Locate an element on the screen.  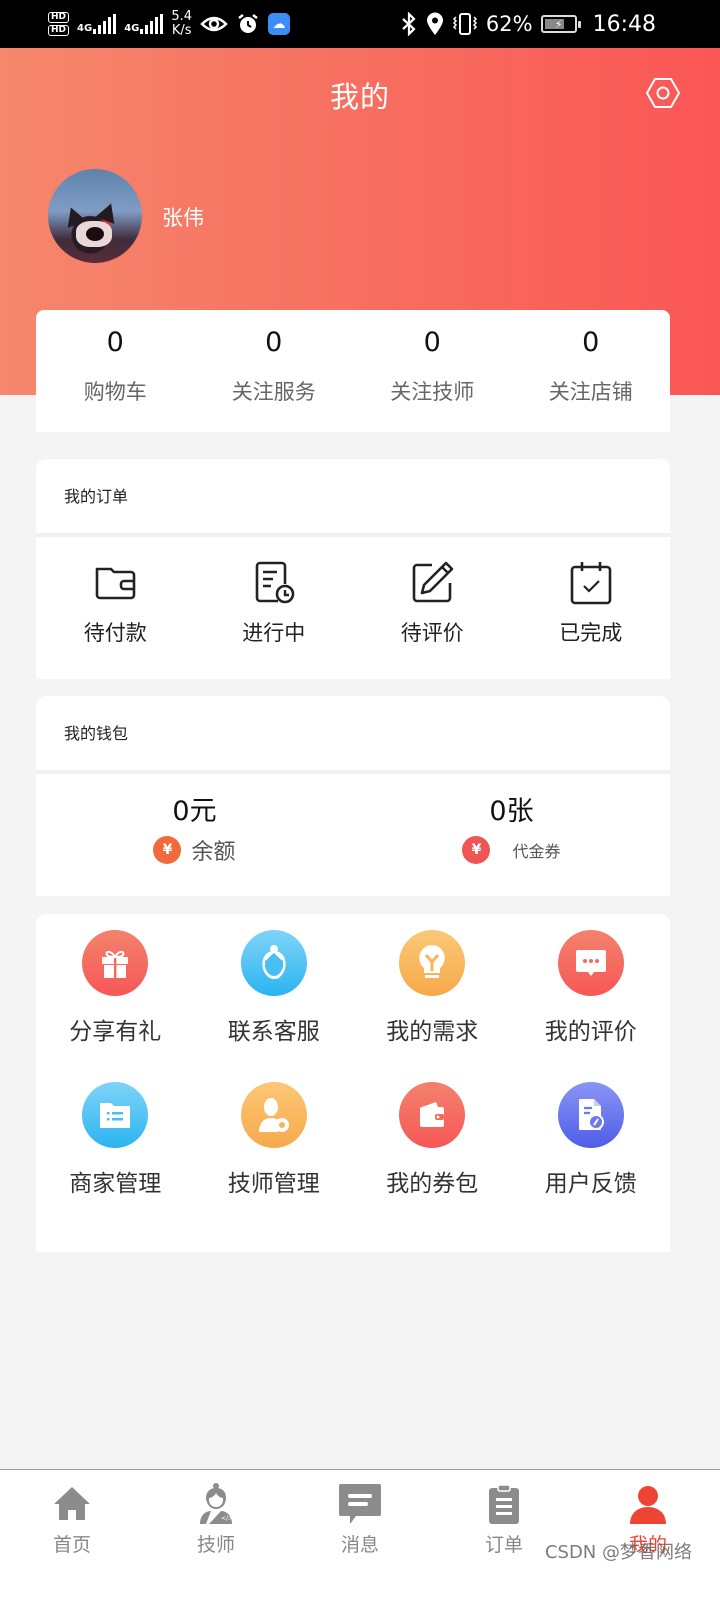
tab-label: 首页 is located at coordinates (71, 1545).